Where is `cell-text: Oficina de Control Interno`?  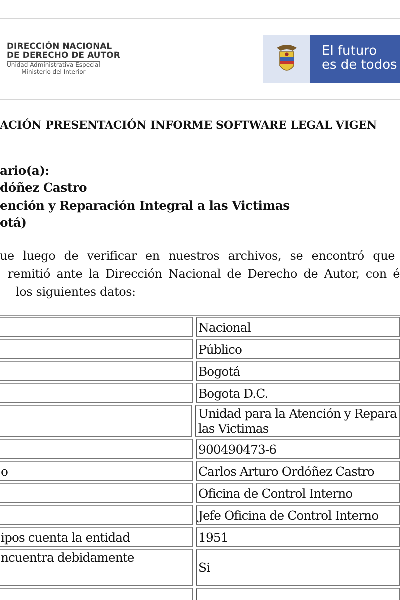
cell-text: Oficina de Control Interno is located at coordinates (276, 493).